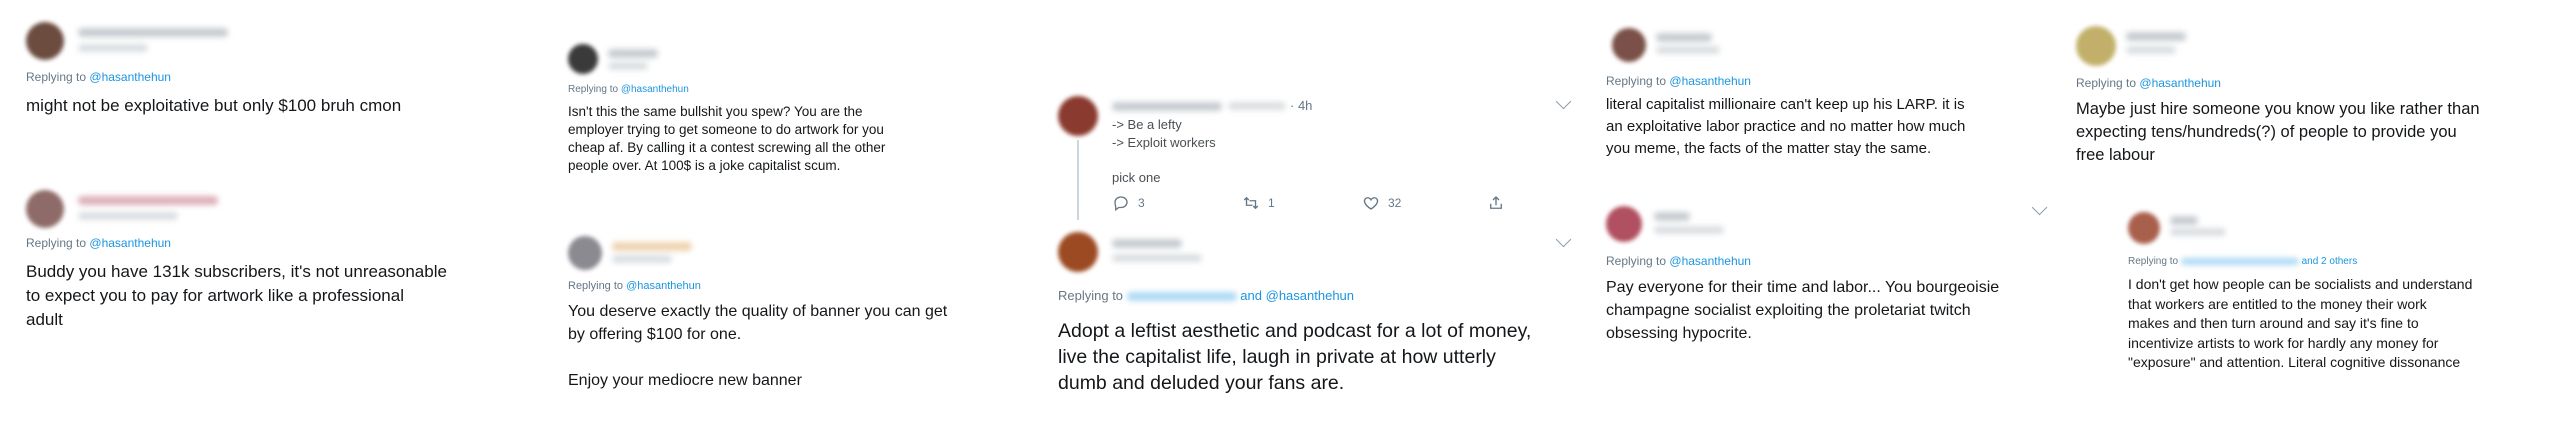 Image resolution: width=2556 pixels, height=424 pixels. What do you see at coordinates (2330, 261) in the screenshot?
I see `and-others-link: and 2 others` at bounding box center [2330, 261].